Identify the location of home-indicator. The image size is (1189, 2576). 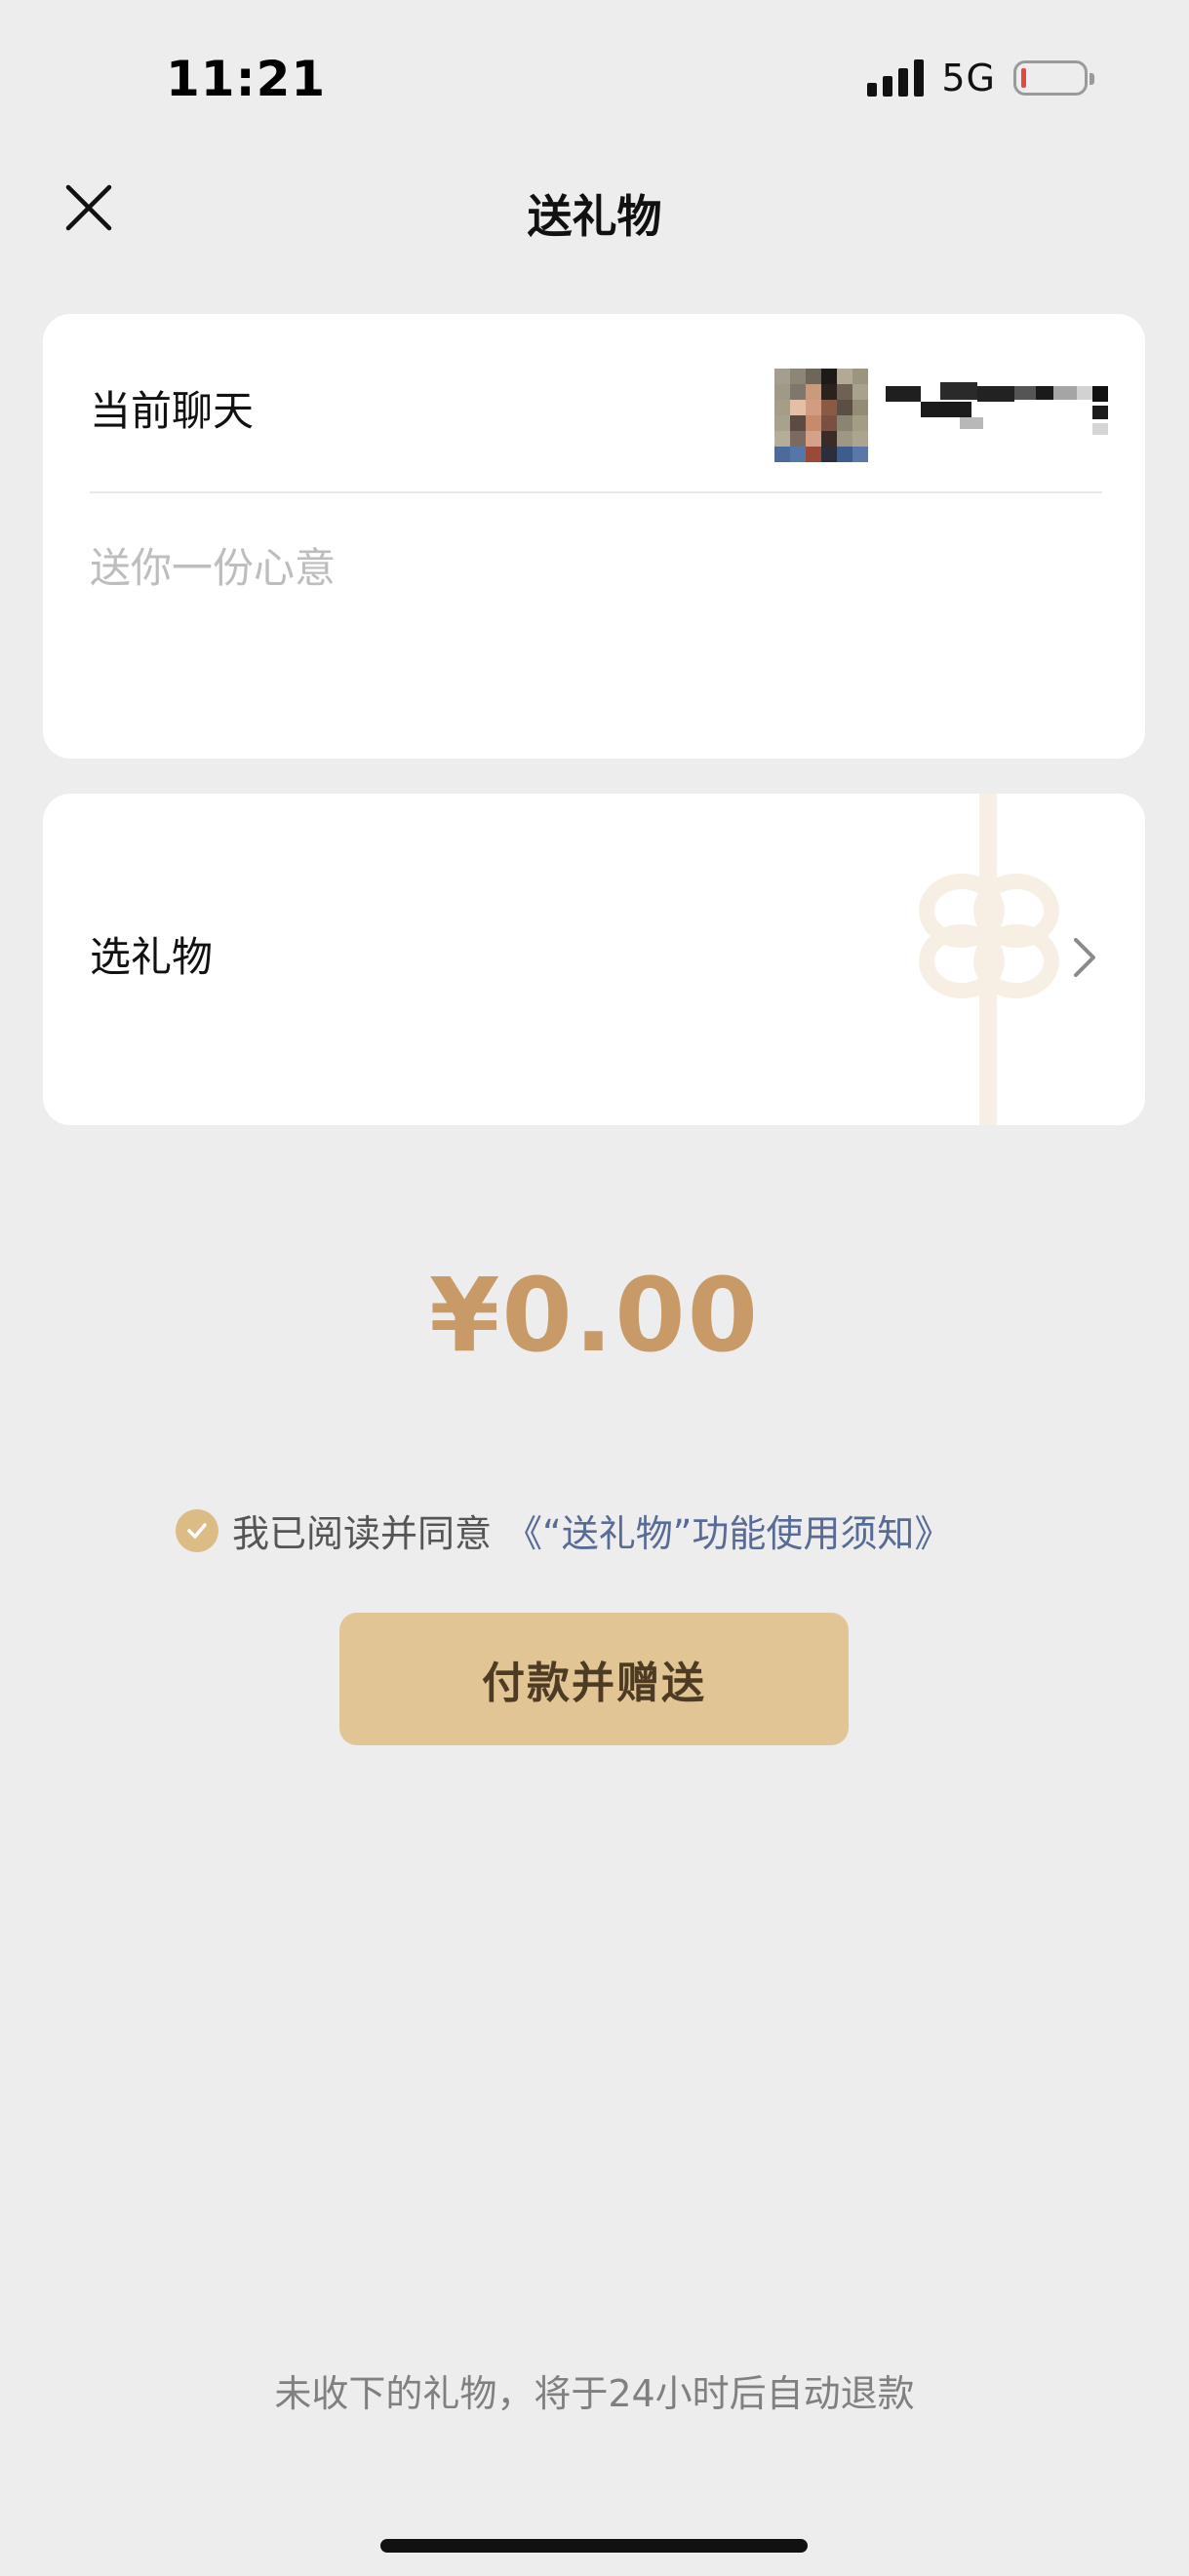
(594, 2546).